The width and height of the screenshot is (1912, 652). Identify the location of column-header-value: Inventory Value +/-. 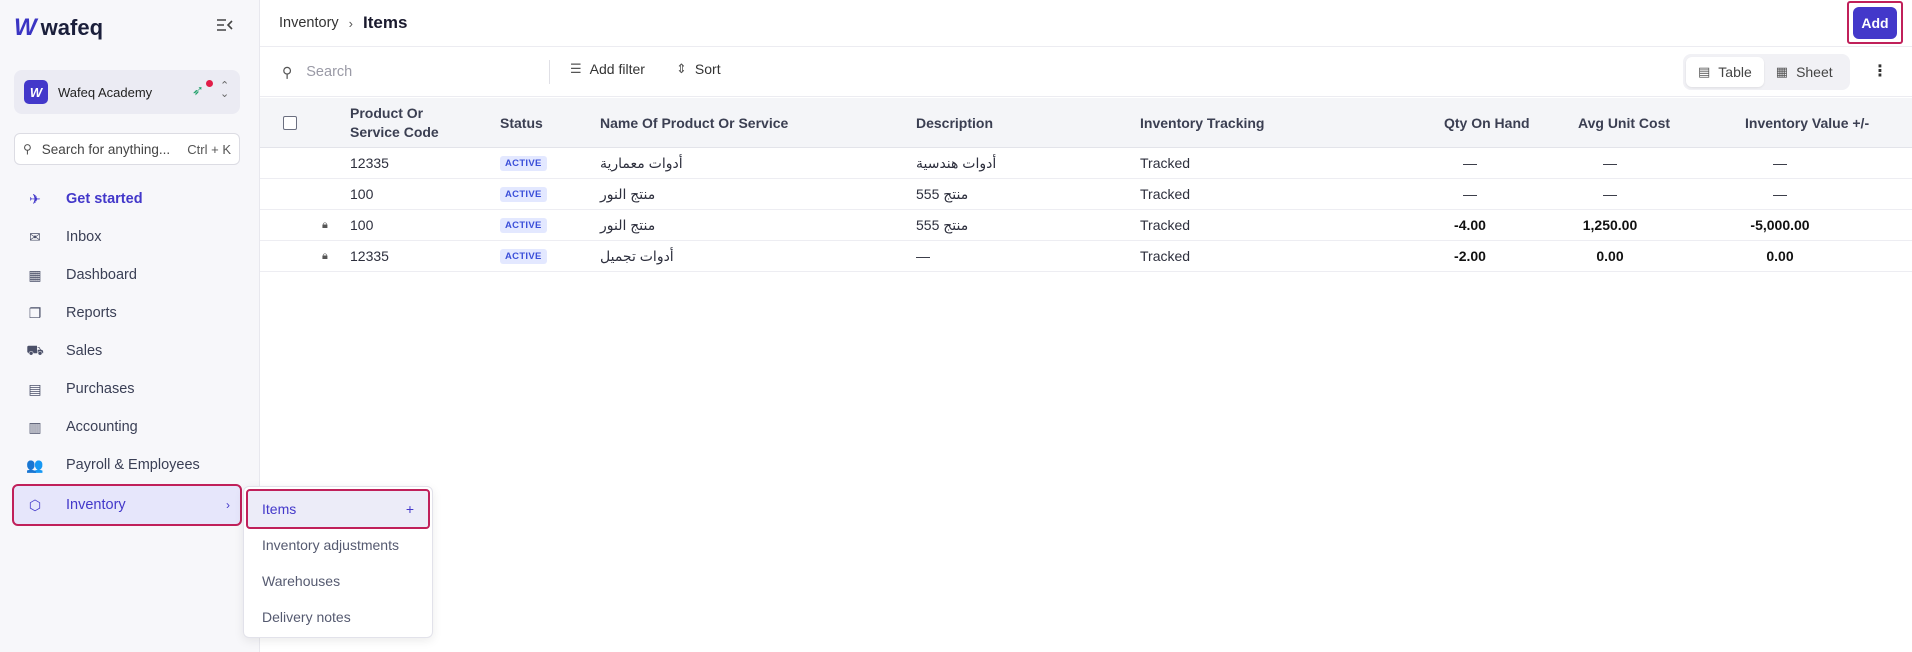
(1807, 123).